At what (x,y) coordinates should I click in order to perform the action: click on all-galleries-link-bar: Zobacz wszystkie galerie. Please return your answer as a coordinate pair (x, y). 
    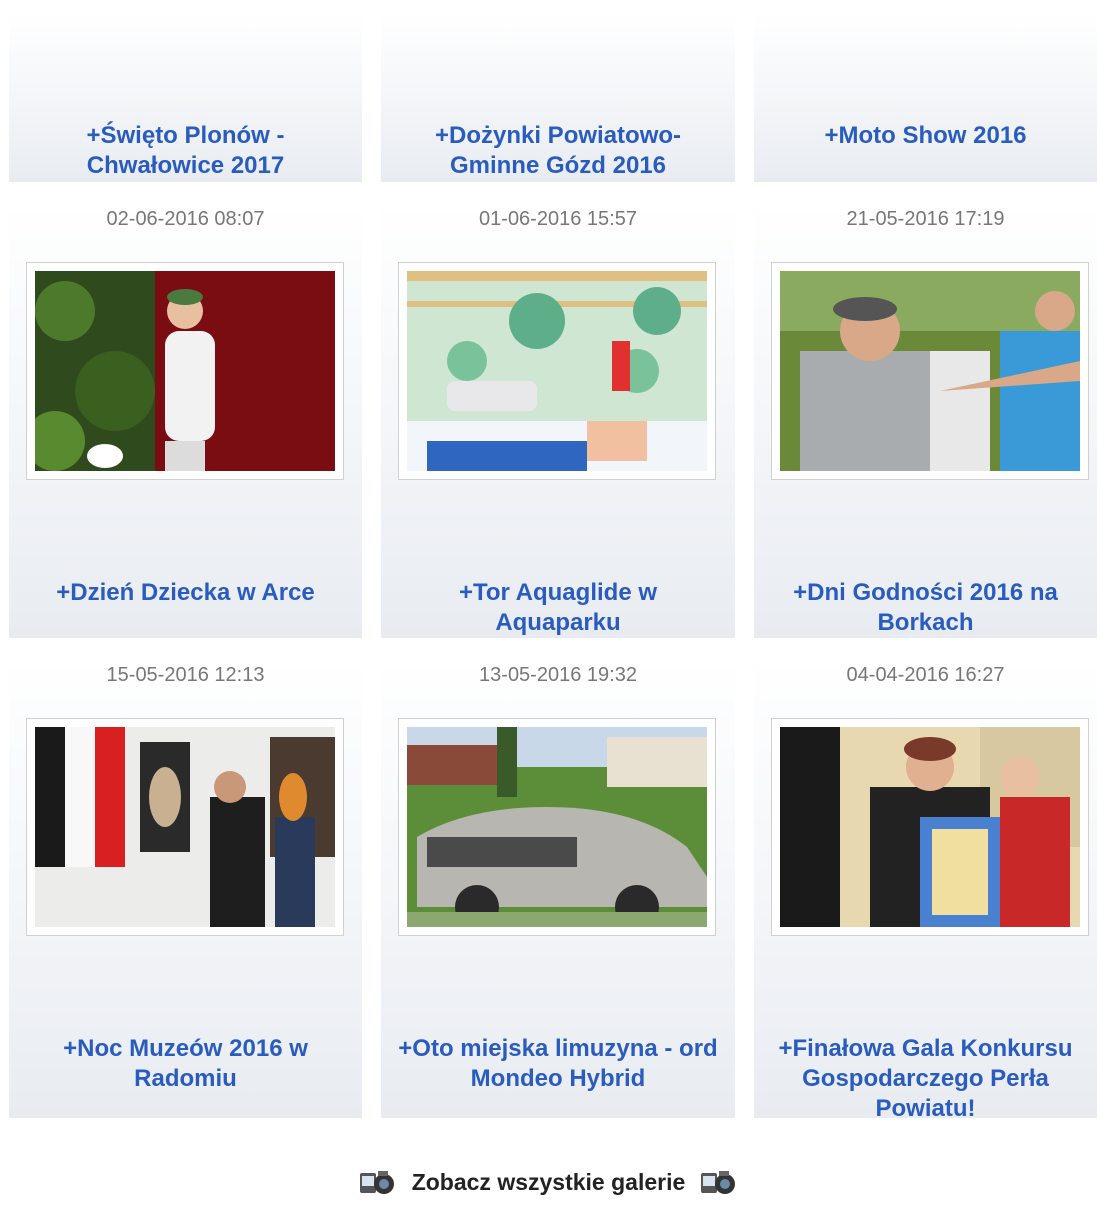
    Looking at the image, I should click on (548, 1182).